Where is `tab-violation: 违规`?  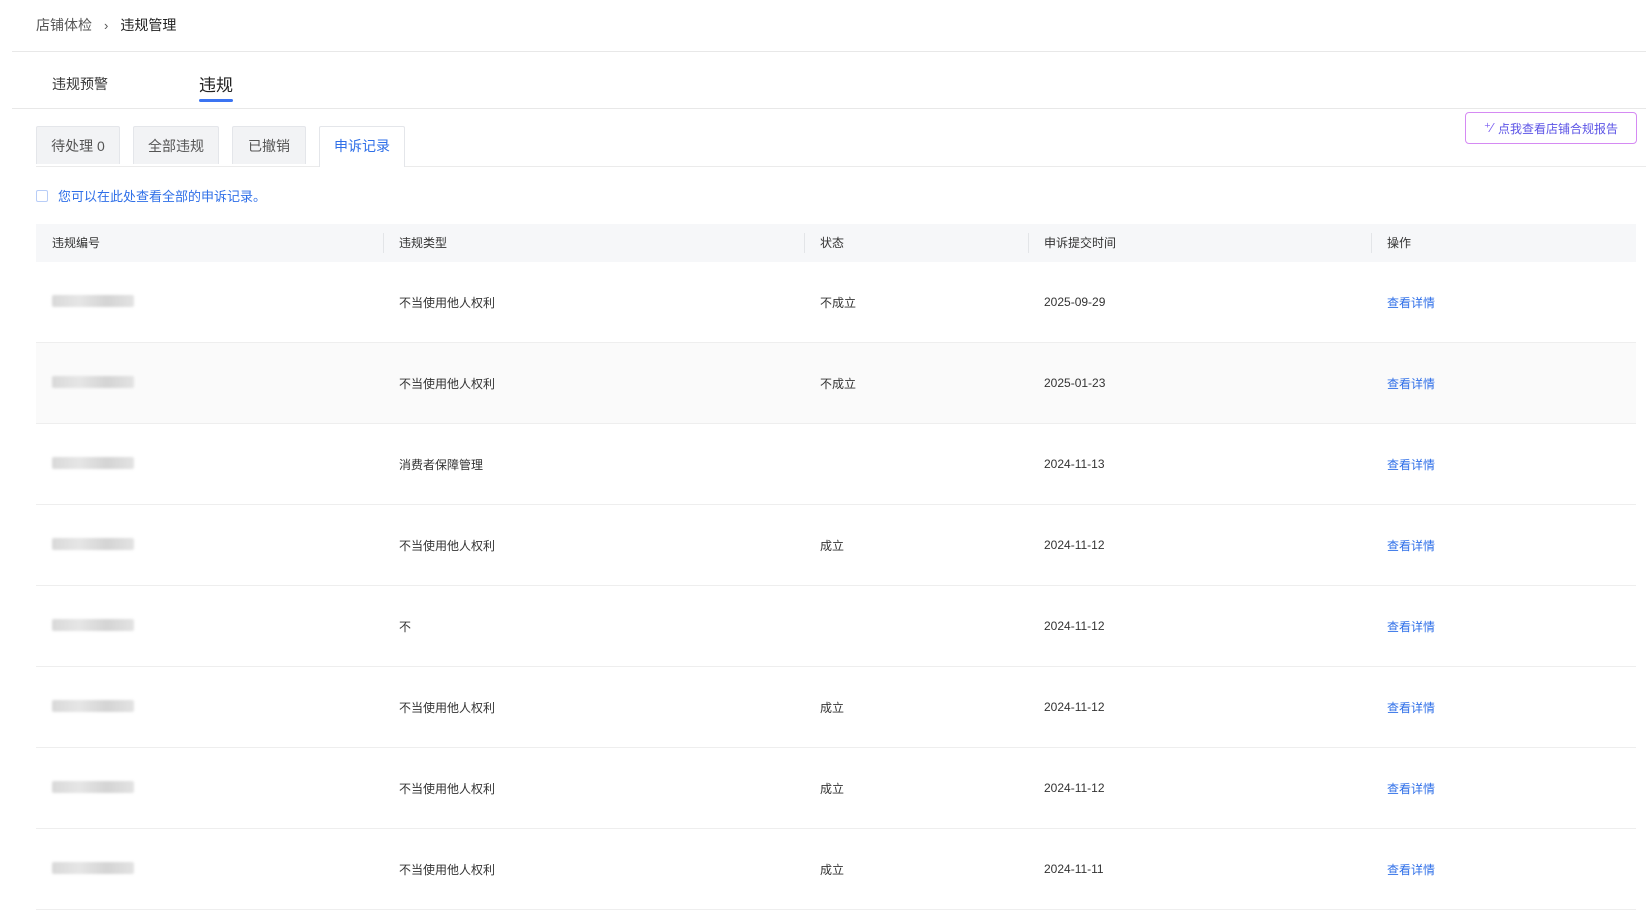
tab-violation: 违规 is located at coordinates (216, 86).